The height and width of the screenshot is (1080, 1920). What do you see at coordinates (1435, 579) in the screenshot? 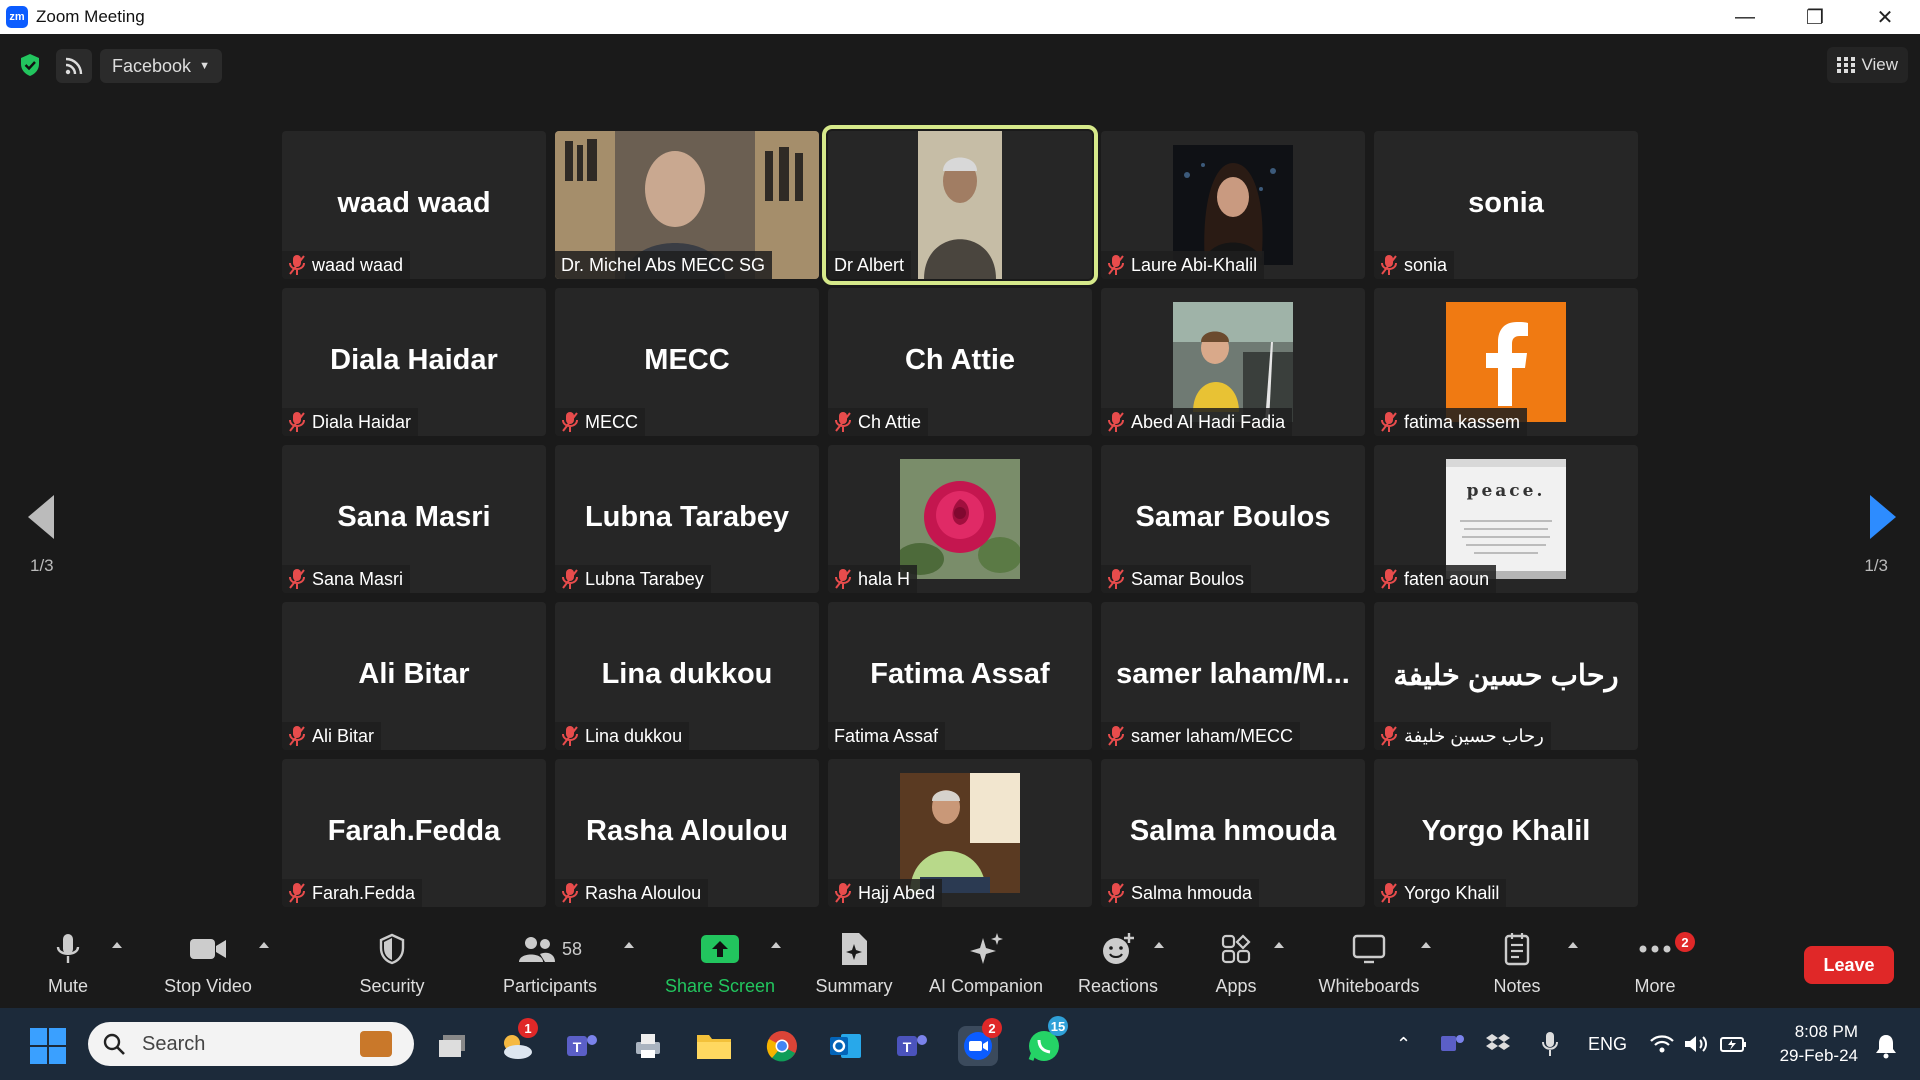
I see `participant-name-label: faten aoun` at bounding box center [1435, 579].